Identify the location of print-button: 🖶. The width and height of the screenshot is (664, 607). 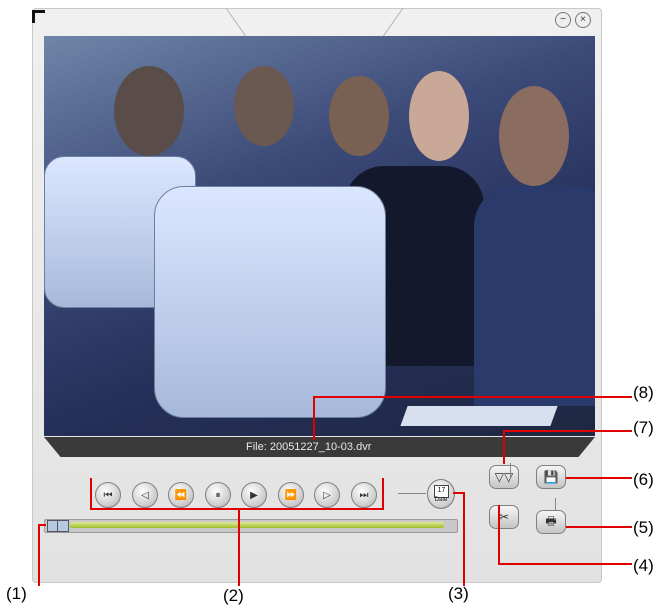
(551, 522).